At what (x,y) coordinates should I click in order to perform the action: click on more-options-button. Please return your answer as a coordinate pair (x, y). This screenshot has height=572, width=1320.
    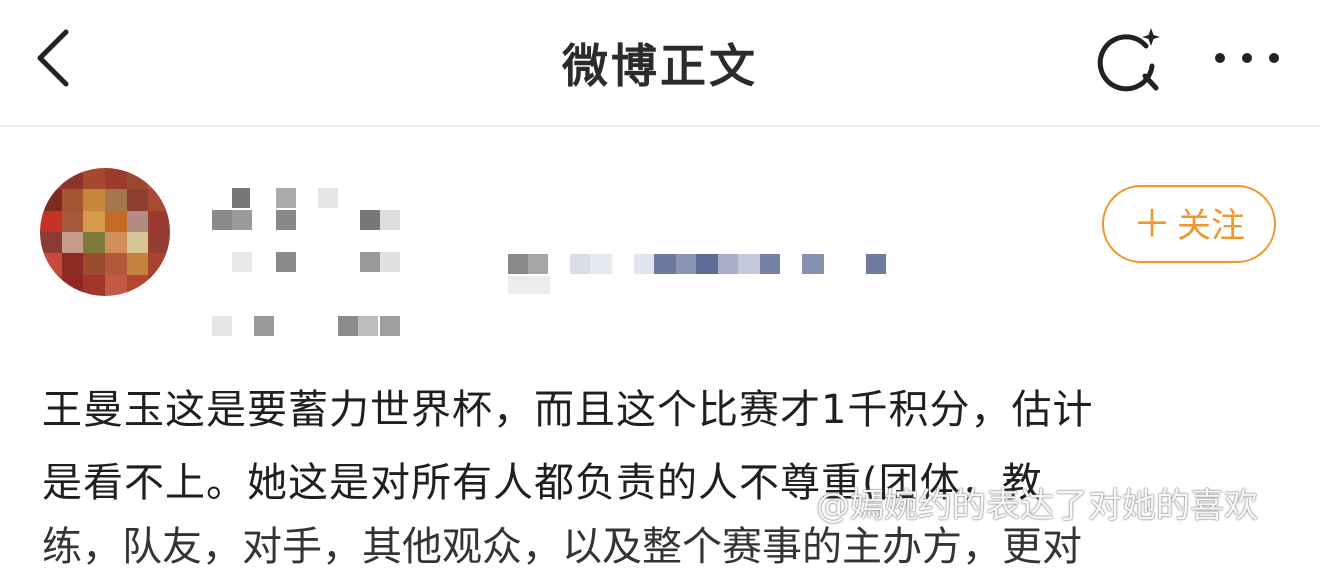
    Looking at the image, I should click on (1247, 58).